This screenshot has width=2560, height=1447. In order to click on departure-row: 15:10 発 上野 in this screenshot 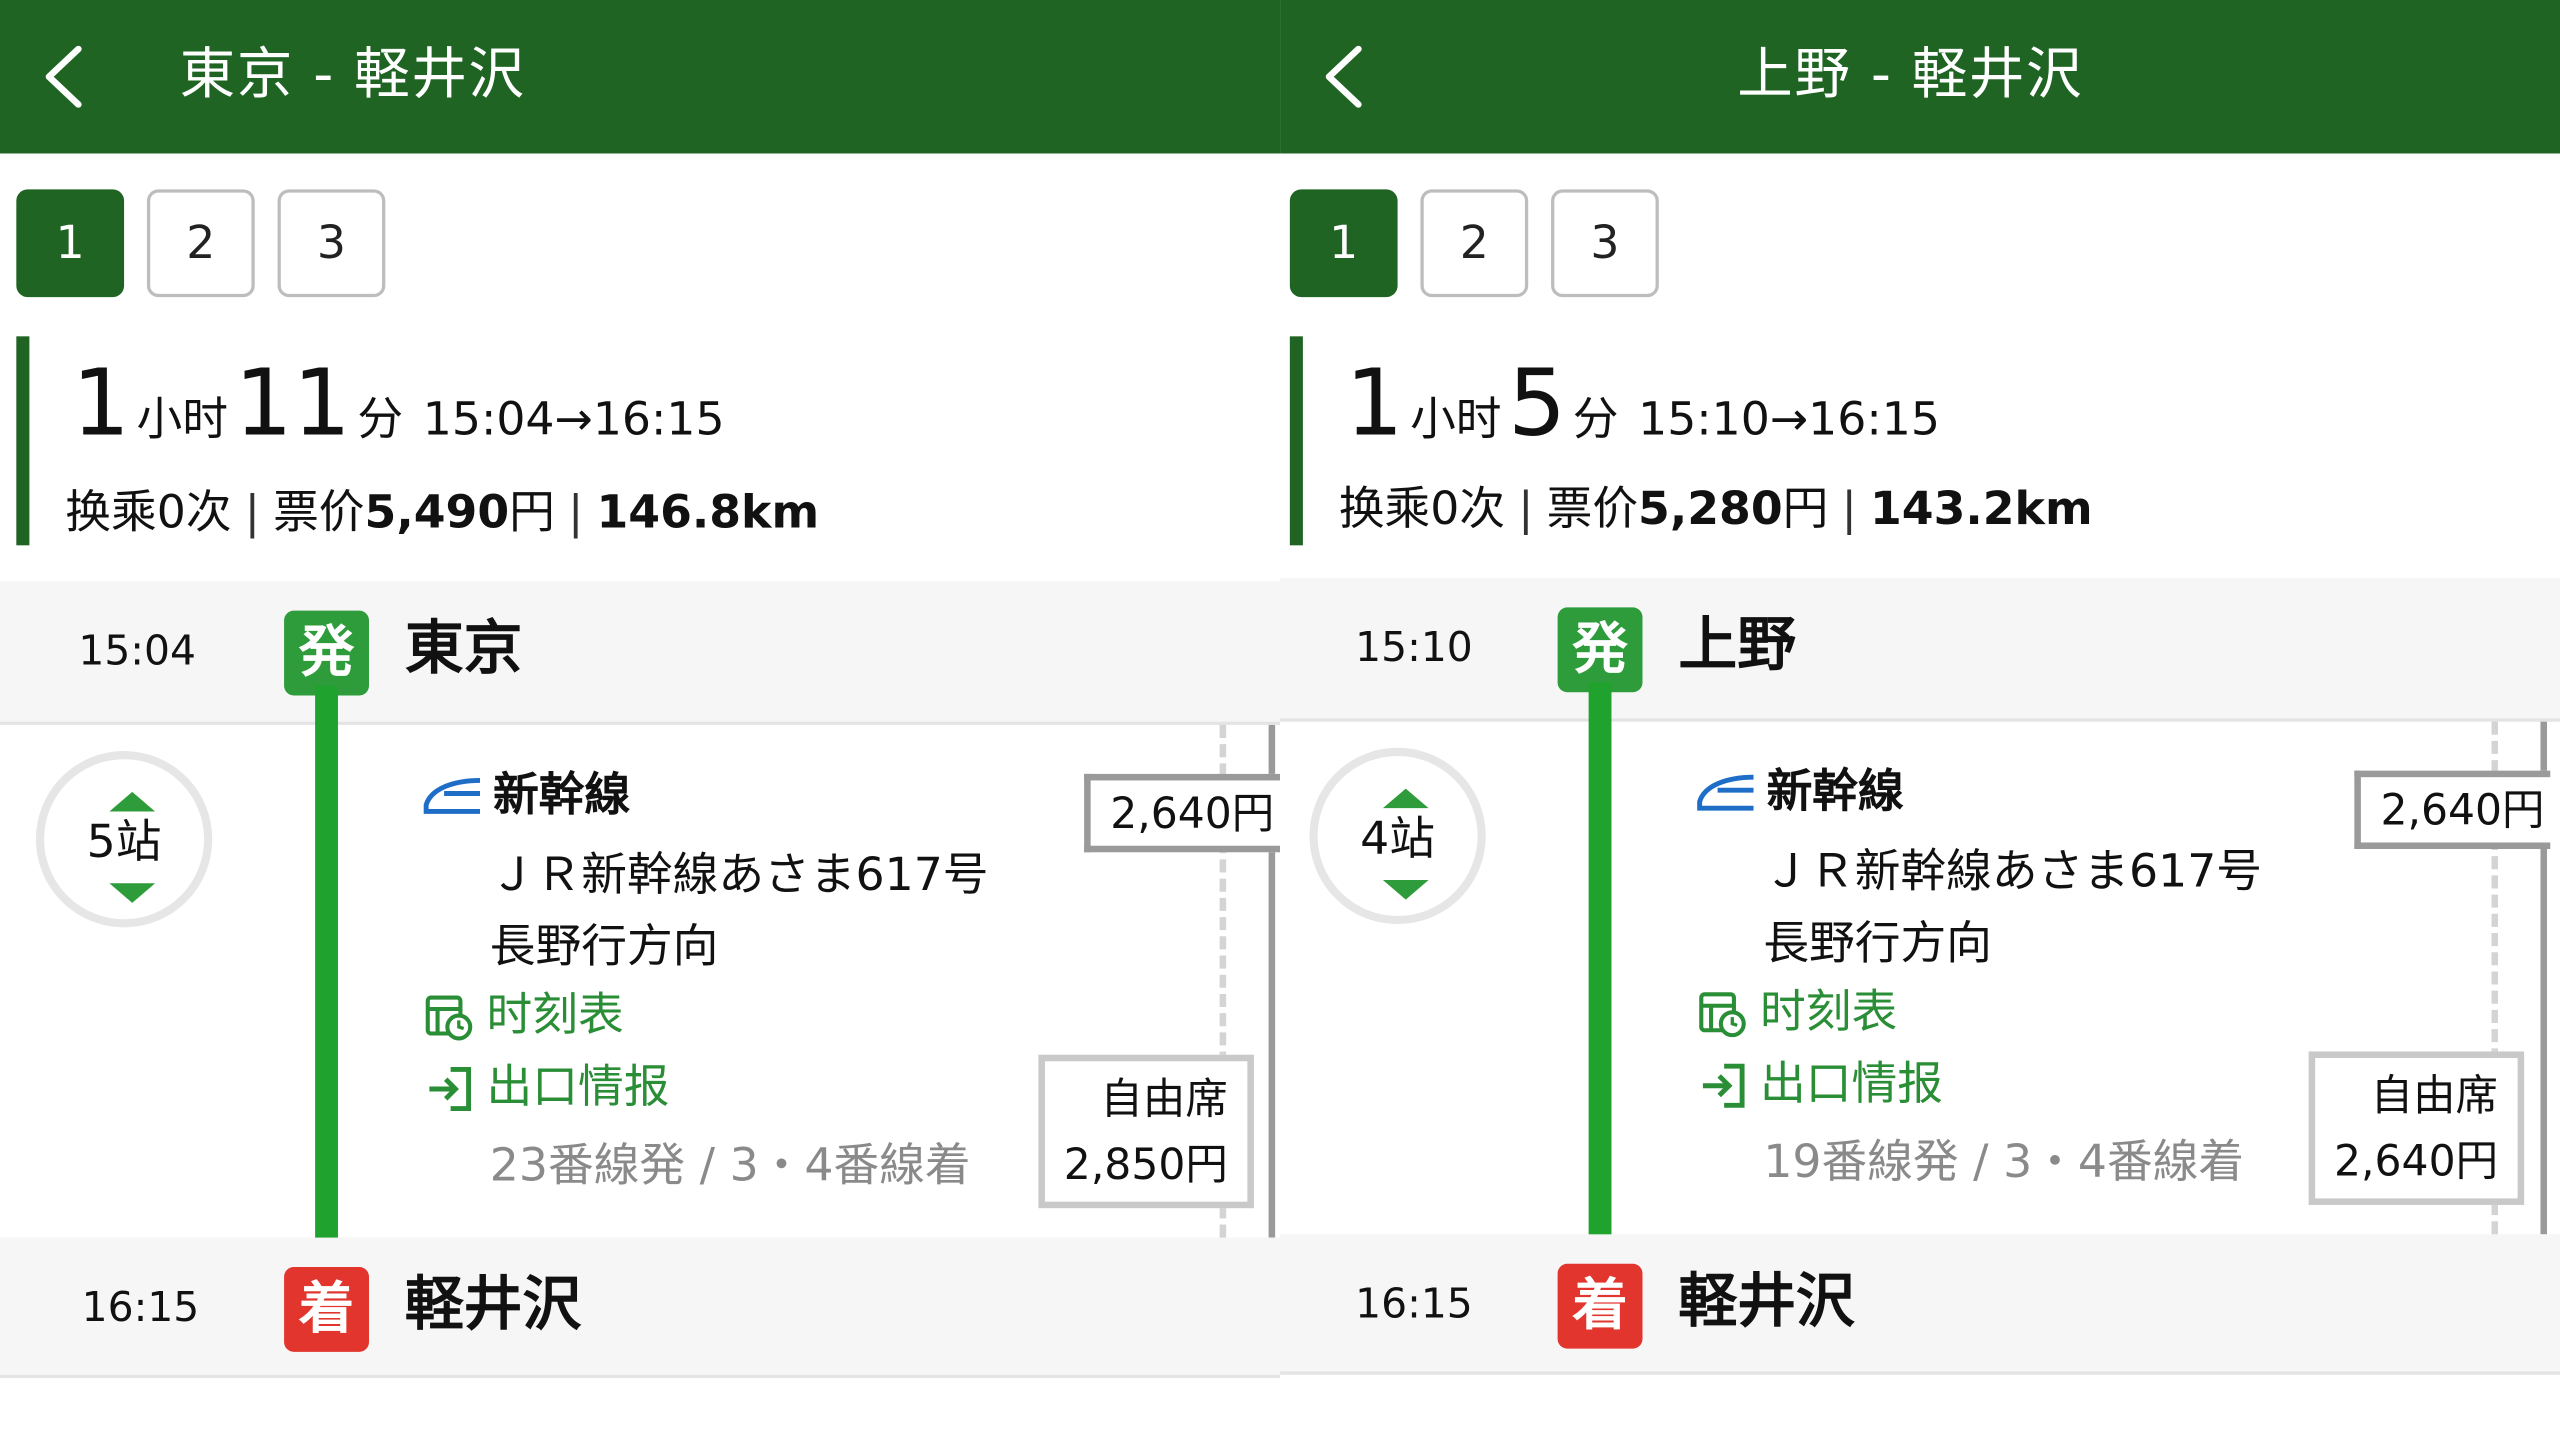, I will do `click(1920, 649)`.